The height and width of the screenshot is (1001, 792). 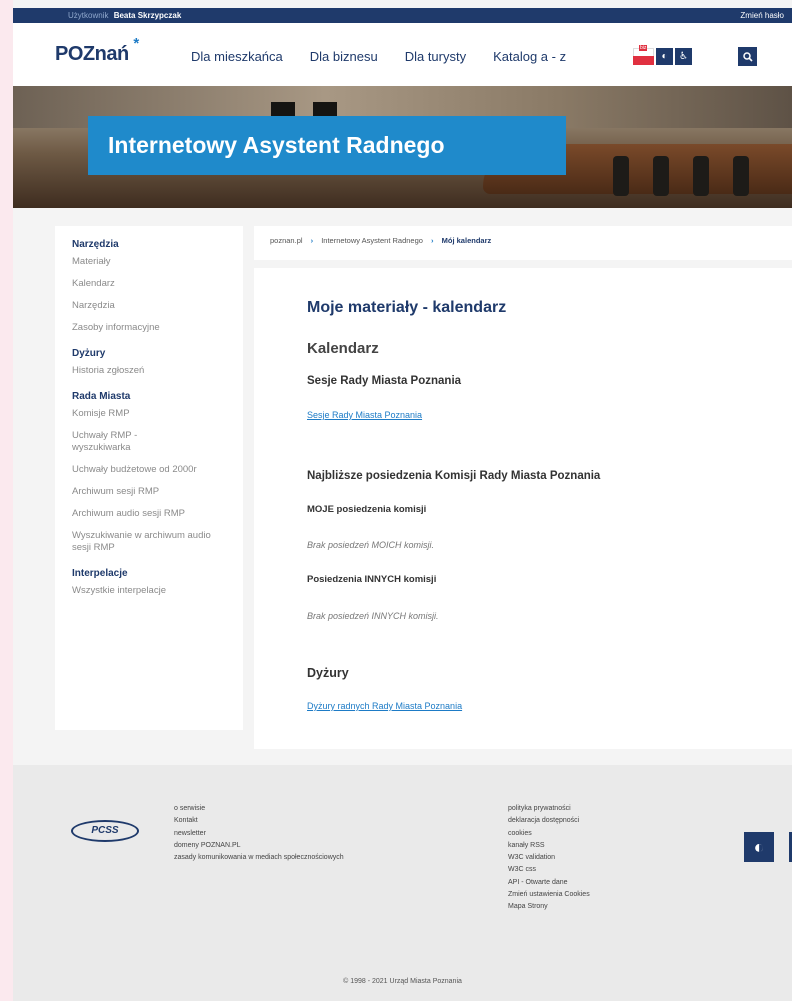 What do you see at coordinates (147, 328) in the screenshot?
I see `sidebar-item-zasoby: Zasoby informacyjne` at bounding box center [147, 328].